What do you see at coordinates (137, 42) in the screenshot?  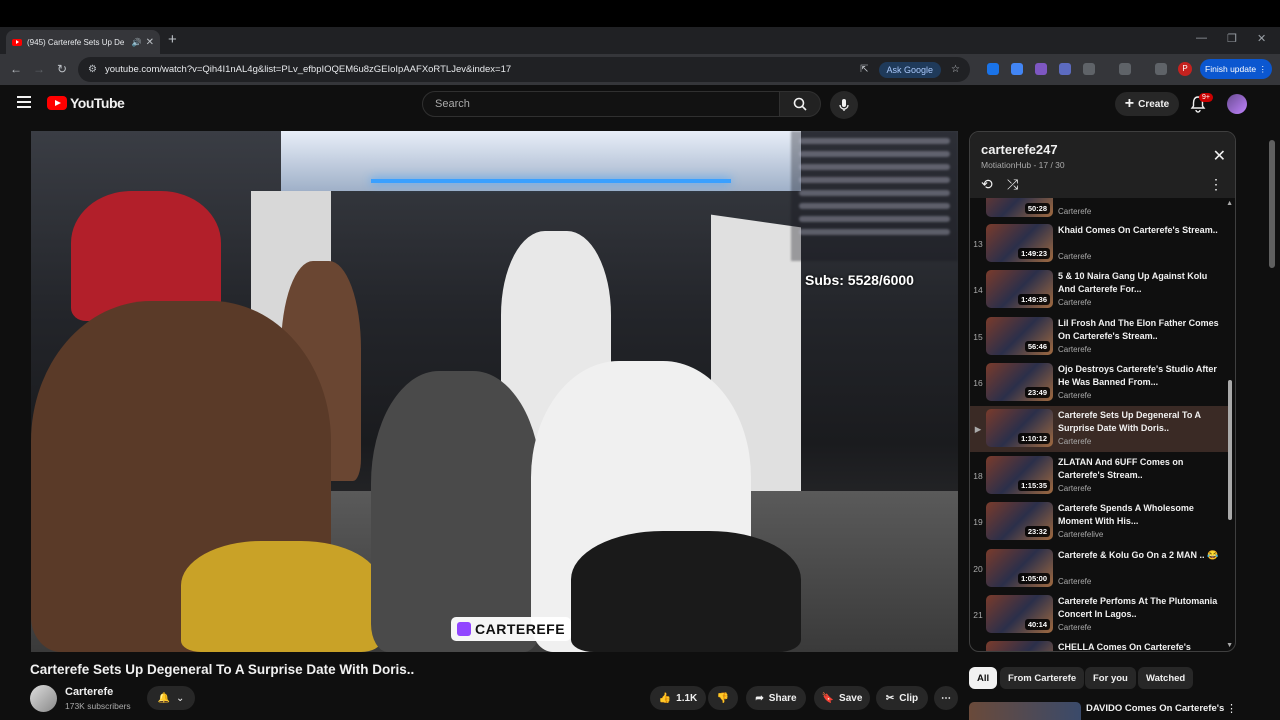 I see `speaker-icon: 🔊` at bounding box center [137, 42].